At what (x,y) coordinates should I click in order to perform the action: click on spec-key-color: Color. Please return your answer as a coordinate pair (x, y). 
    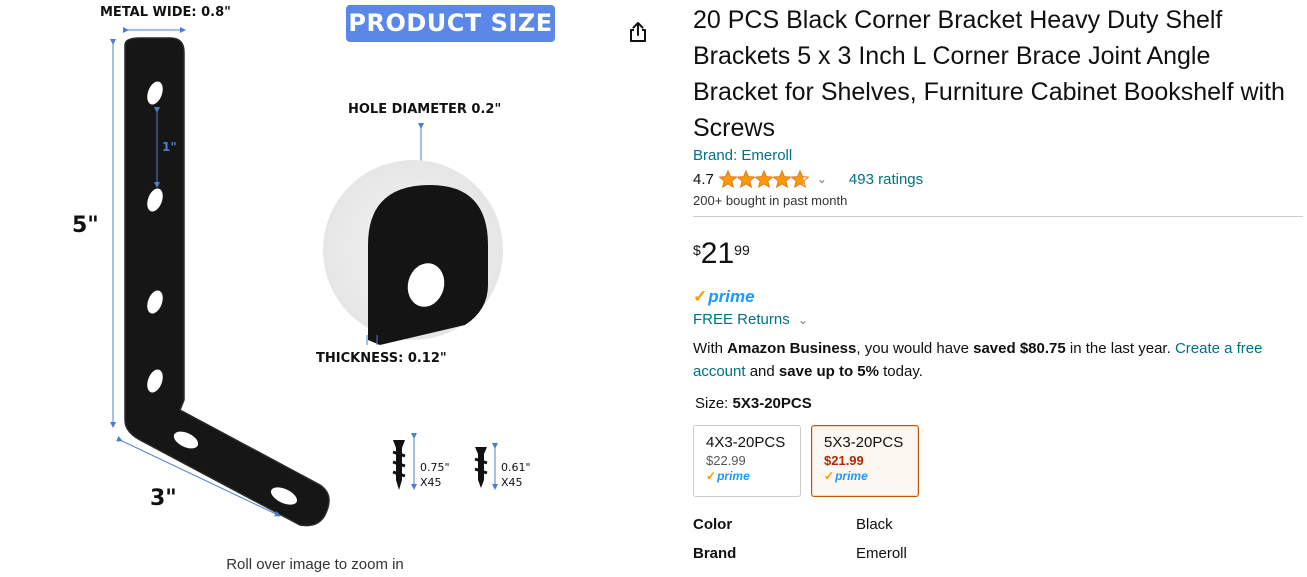
    Looking at the image, I should click on (713, 524).